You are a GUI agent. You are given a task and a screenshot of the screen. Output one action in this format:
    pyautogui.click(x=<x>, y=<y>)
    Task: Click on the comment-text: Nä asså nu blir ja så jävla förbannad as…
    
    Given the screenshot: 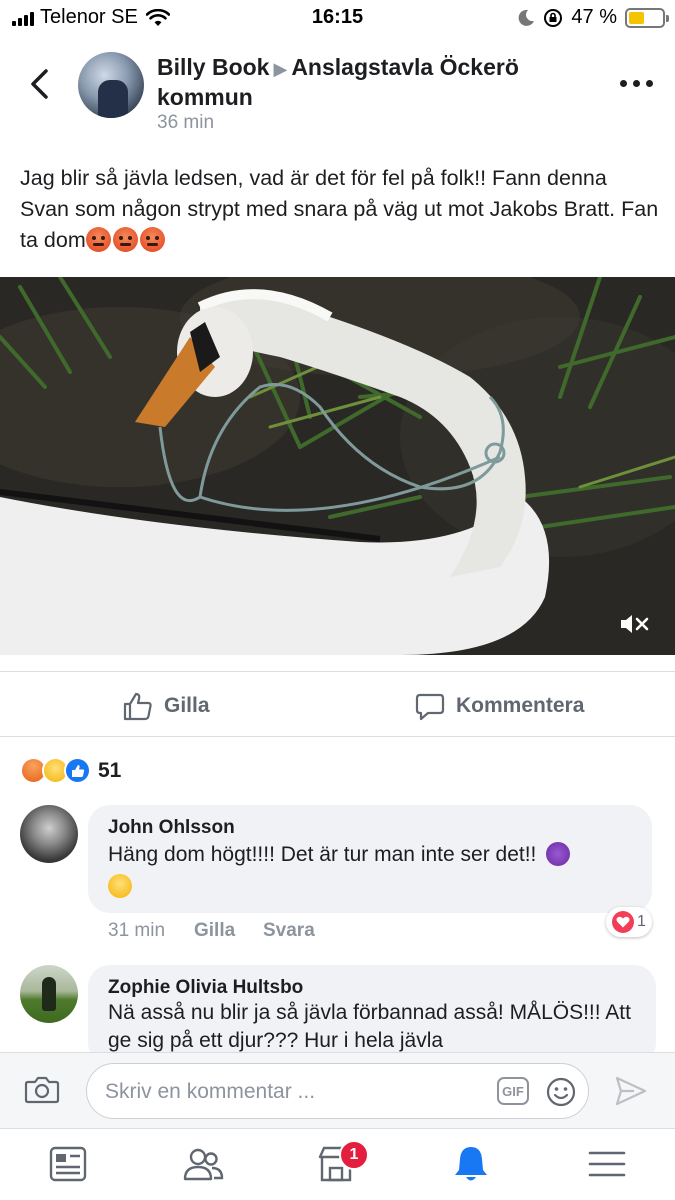 What is the action you would take?
    pyautogui.click(x=369, y=1026)
    